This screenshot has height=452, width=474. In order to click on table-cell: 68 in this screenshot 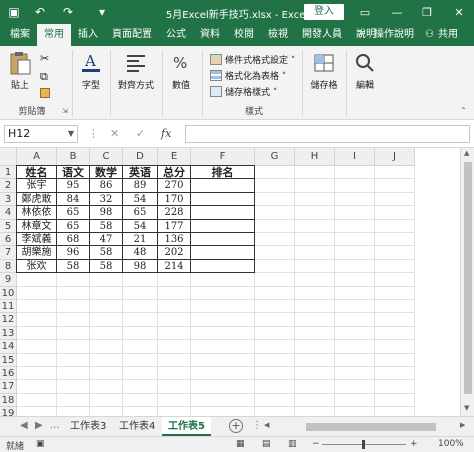, I will do `click(73, 240)`.